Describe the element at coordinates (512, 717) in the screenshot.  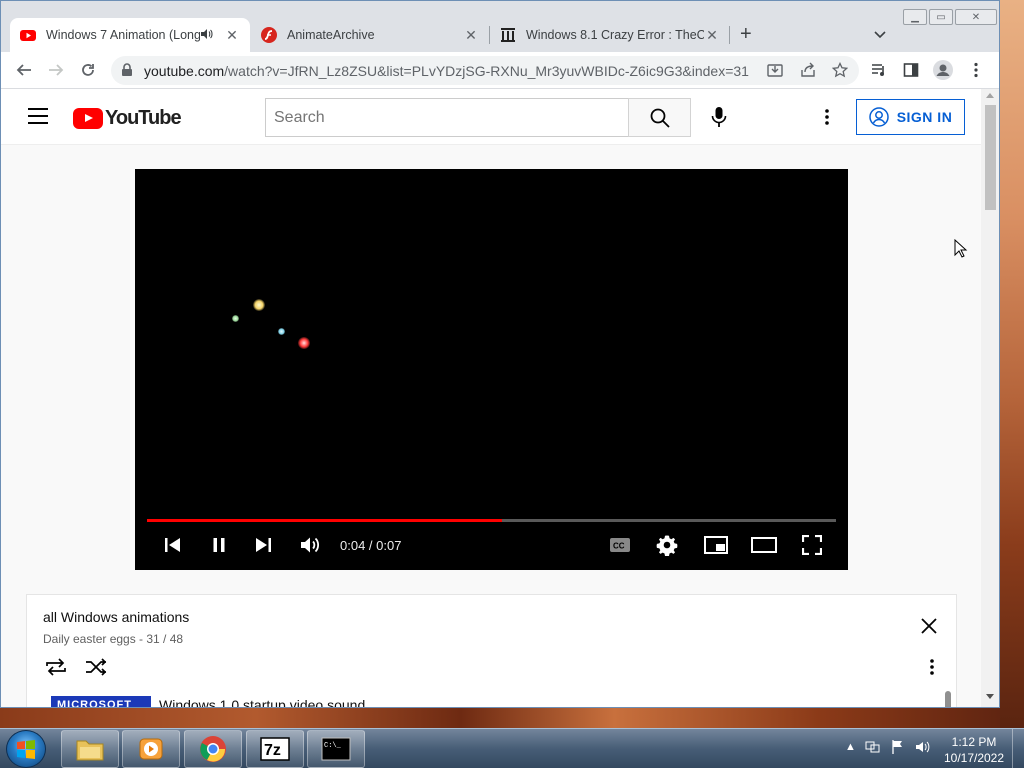
I see `desktop-wallpaper-bottom` at that location.